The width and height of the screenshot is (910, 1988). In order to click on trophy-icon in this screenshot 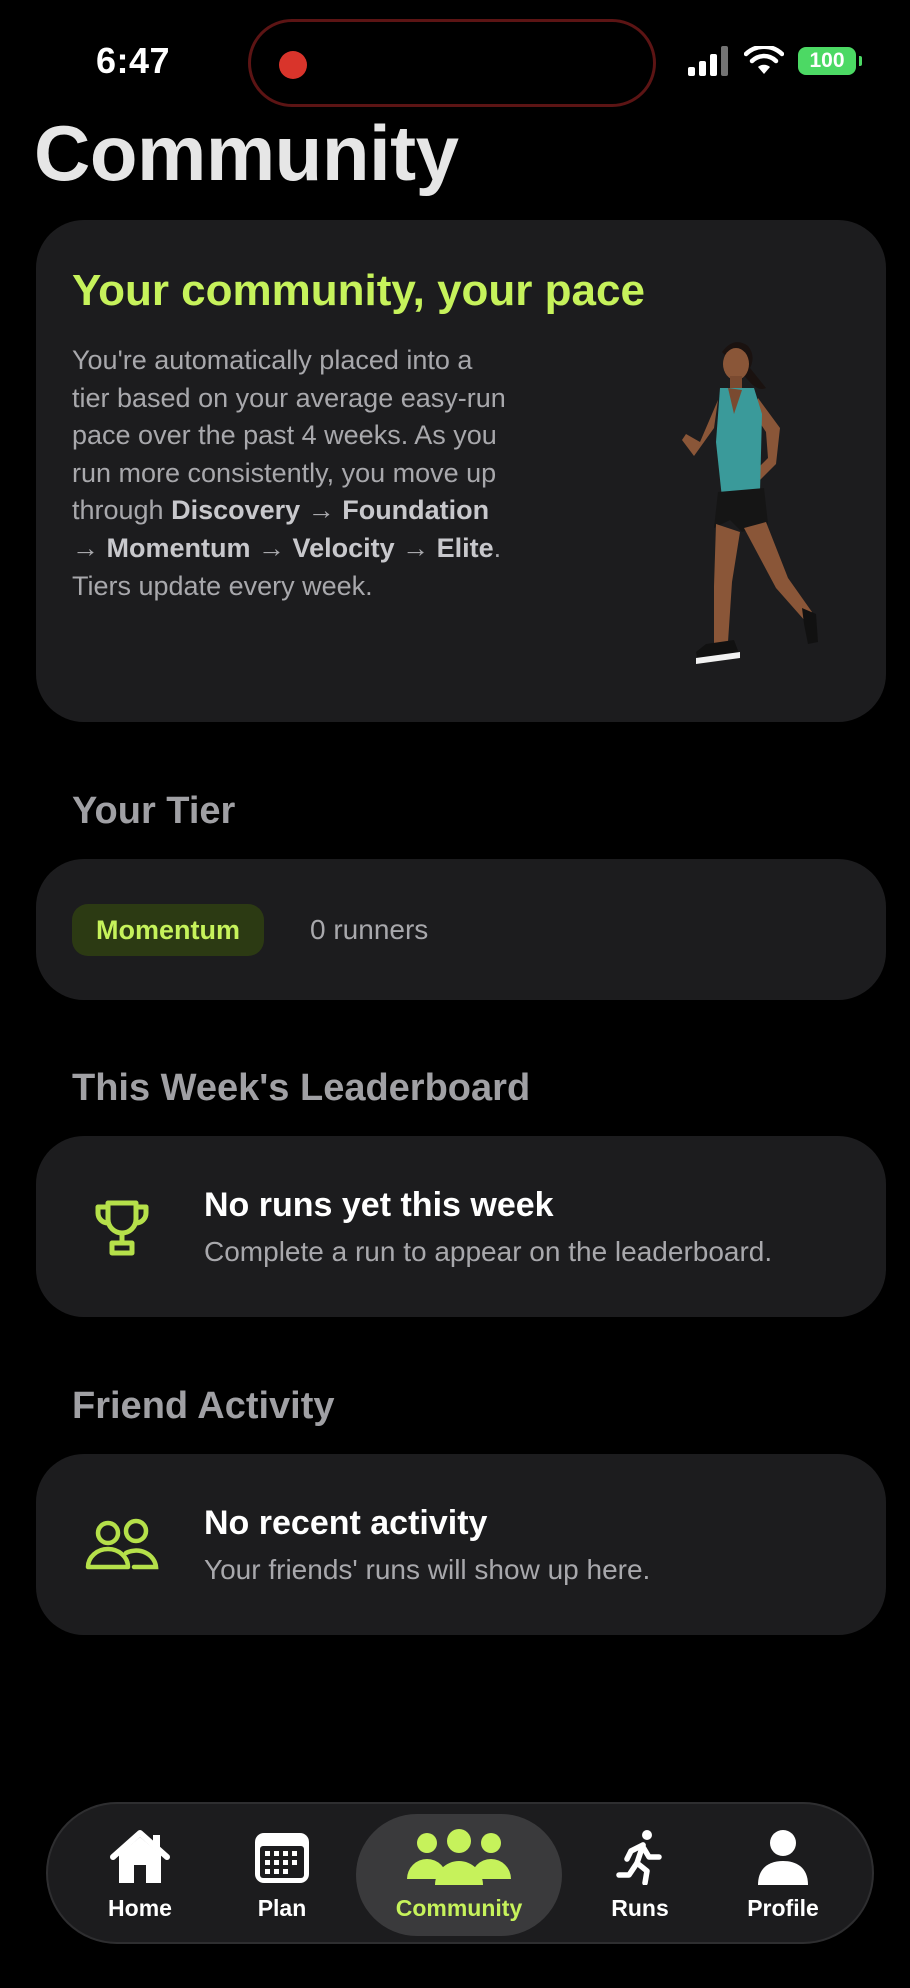, I will do `click(122, 1228)`.